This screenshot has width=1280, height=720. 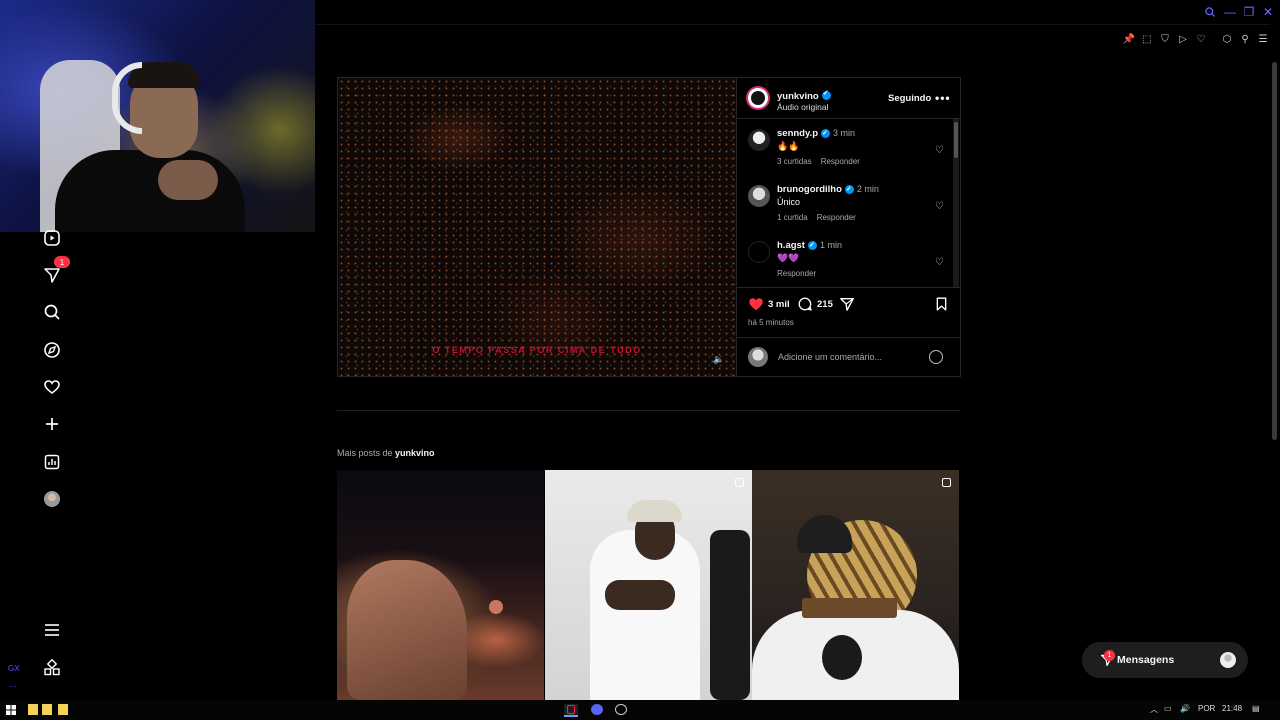 What do you see at coordinates (853, 264) in the screenshot?
I see `comment-item: h.agst 1 min 💜💜 Responder ♡` at bounding box center [853, 264].